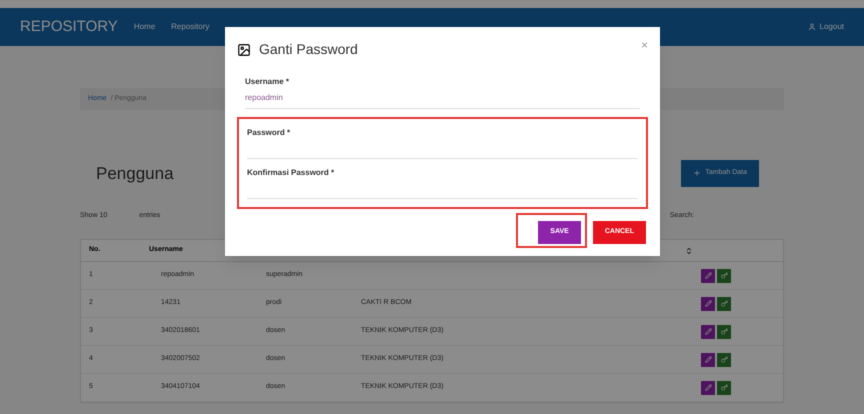 This screenshot has width=864, height=414. I want to click on close-button: ×, so click(644, 45).